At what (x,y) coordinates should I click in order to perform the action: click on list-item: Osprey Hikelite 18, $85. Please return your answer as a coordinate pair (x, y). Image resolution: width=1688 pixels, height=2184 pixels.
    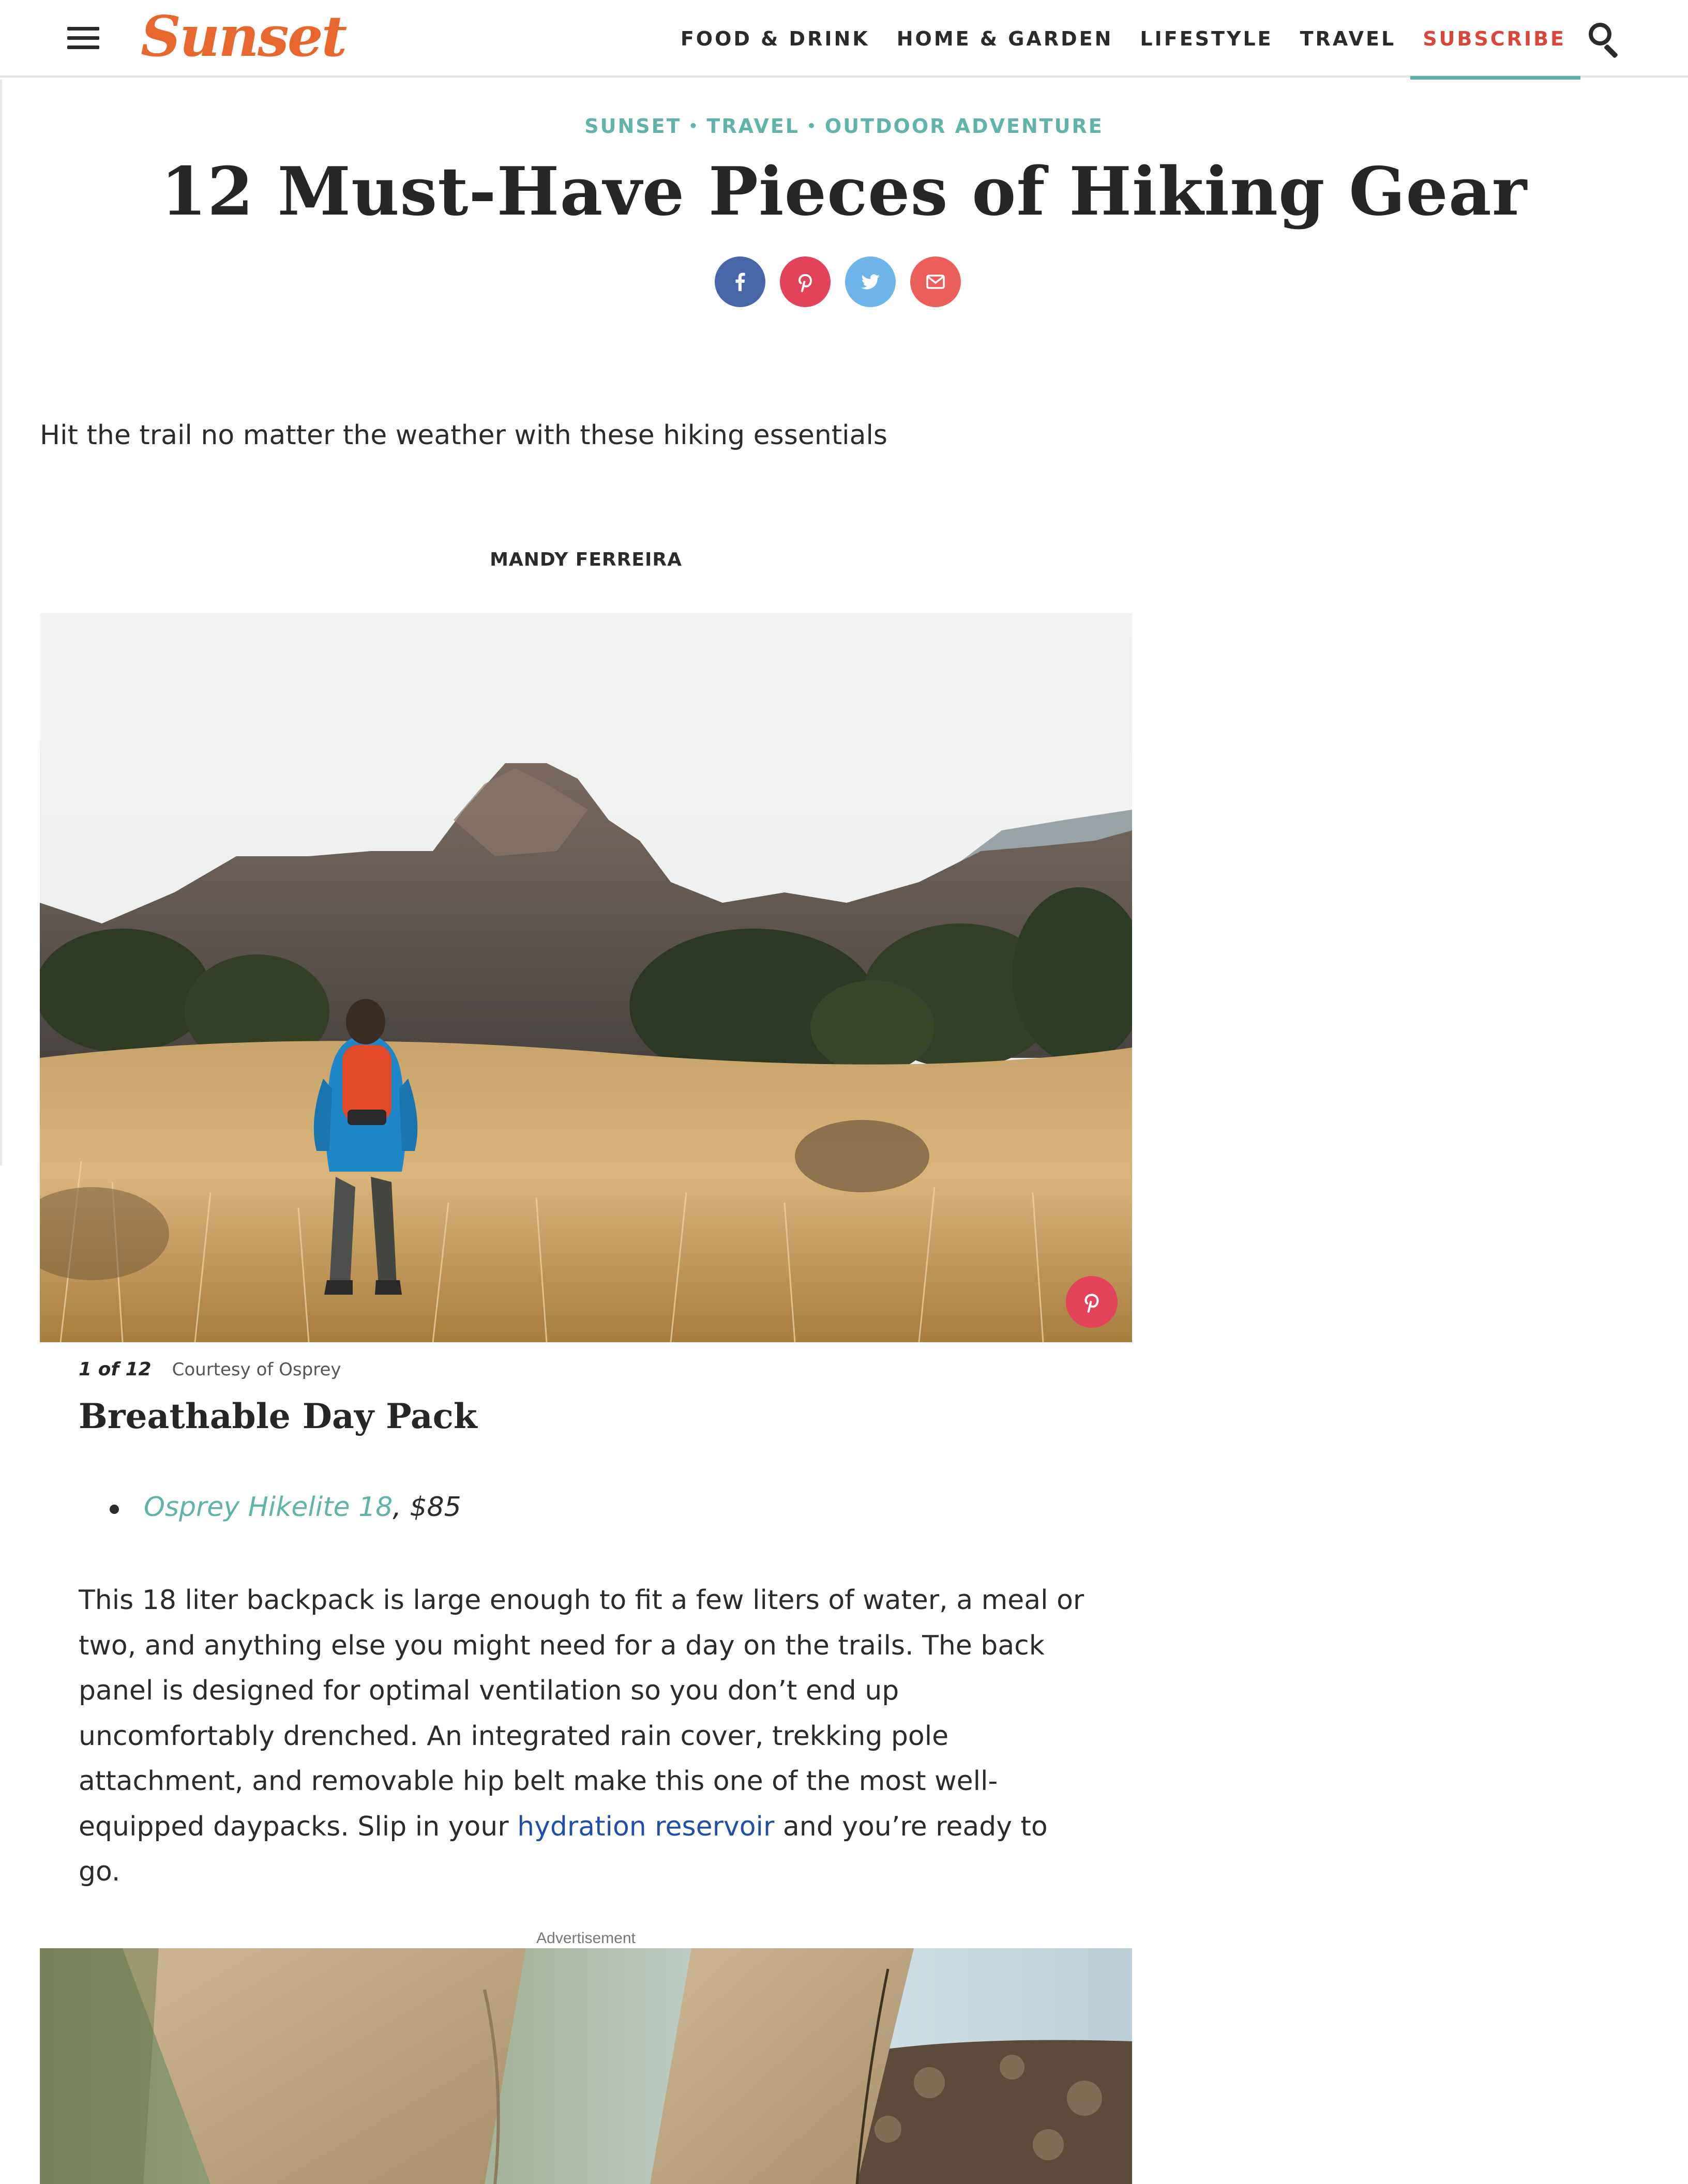
    Looking at the image, I should click on (270, 1507).